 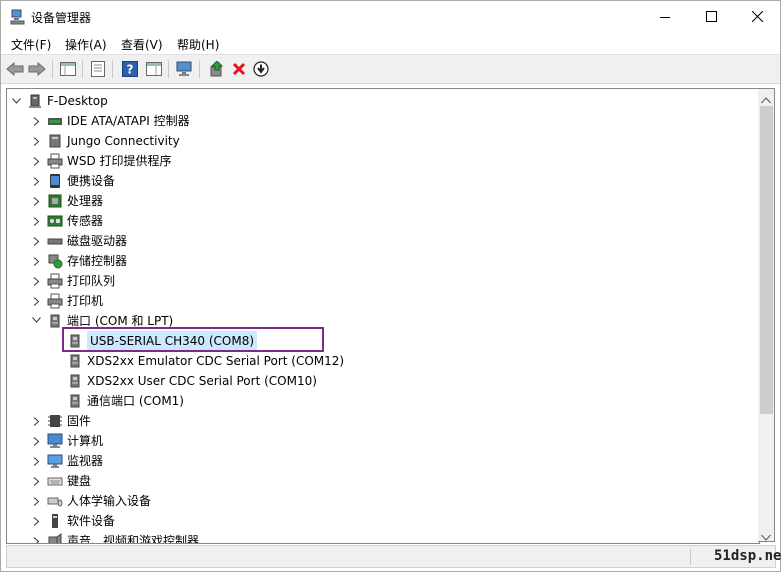 I want to click on properties-icon, so click(x=98, y=69).